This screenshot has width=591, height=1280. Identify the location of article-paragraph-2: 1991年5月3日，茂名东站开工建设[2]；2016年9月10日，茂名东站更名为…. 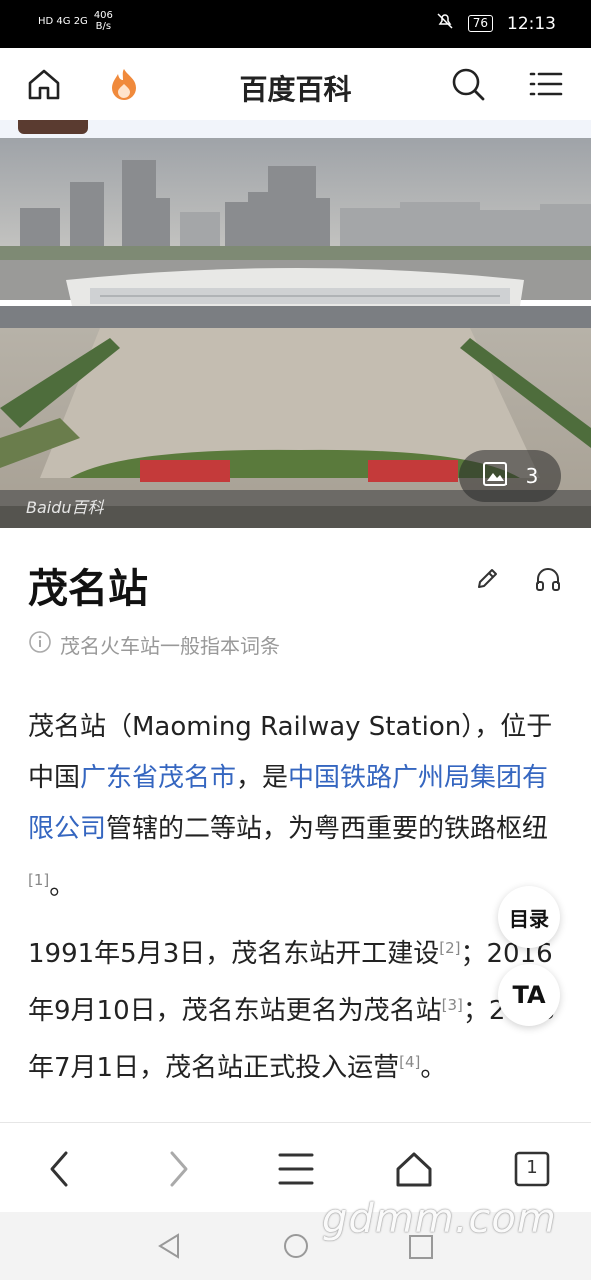
(291, 1011).